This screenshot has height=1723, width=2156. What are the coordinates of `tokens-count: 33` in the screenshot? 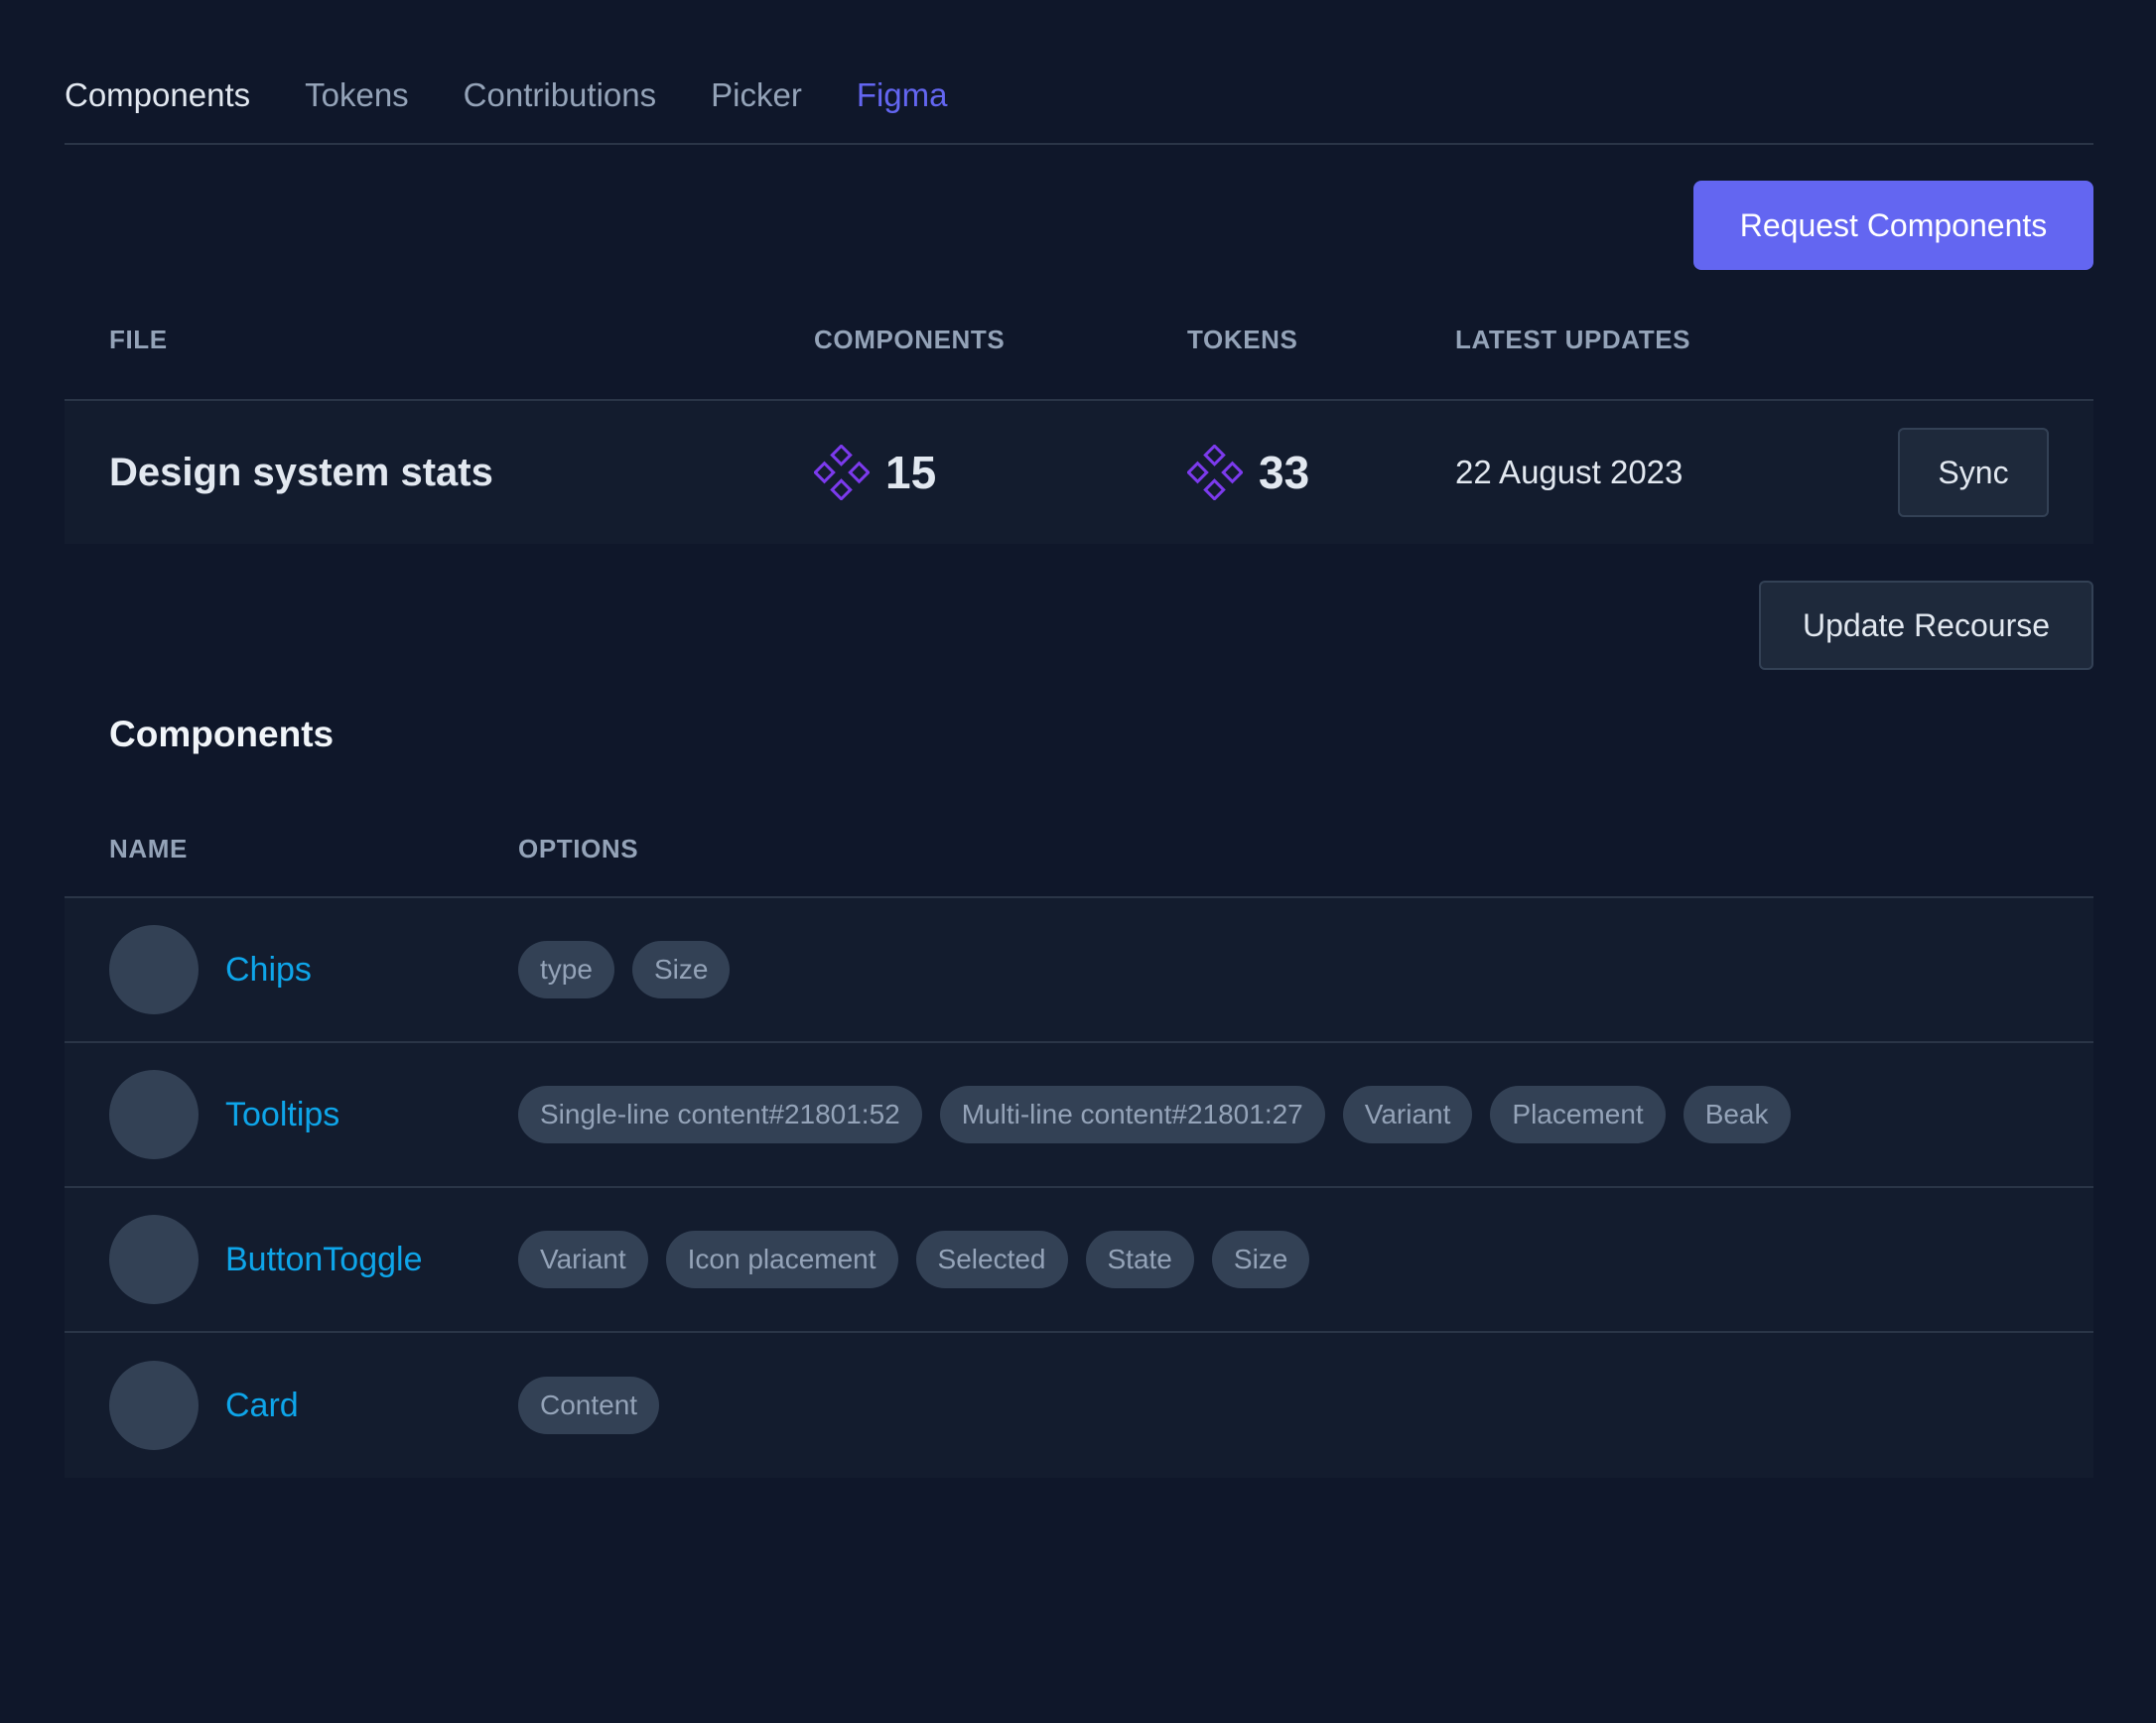 It's located at (1321, 472).